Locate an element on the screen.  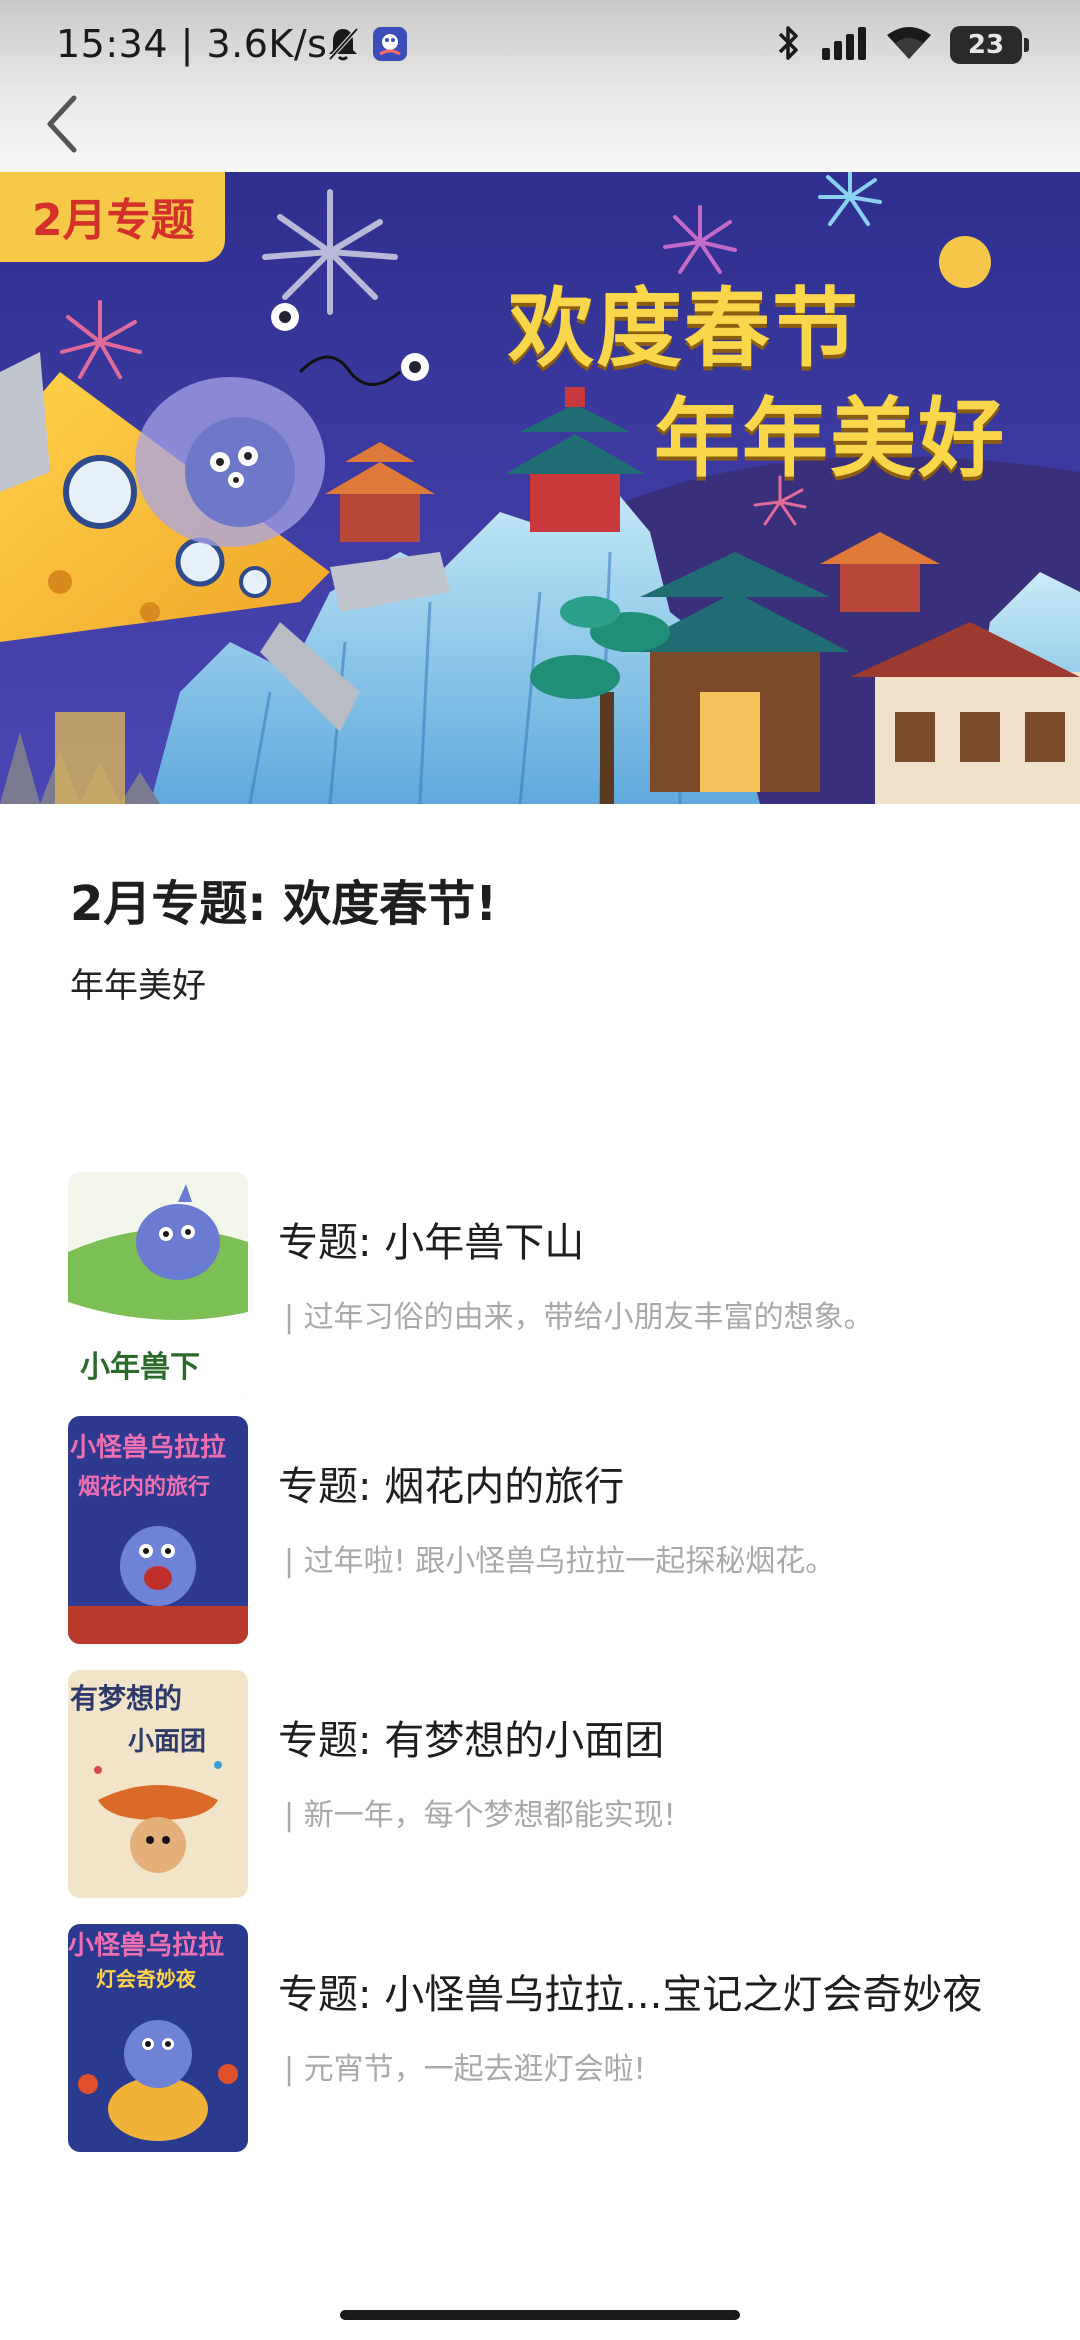
thumbnail-text: 有梦想的 is located at coordinates (126, 1698).